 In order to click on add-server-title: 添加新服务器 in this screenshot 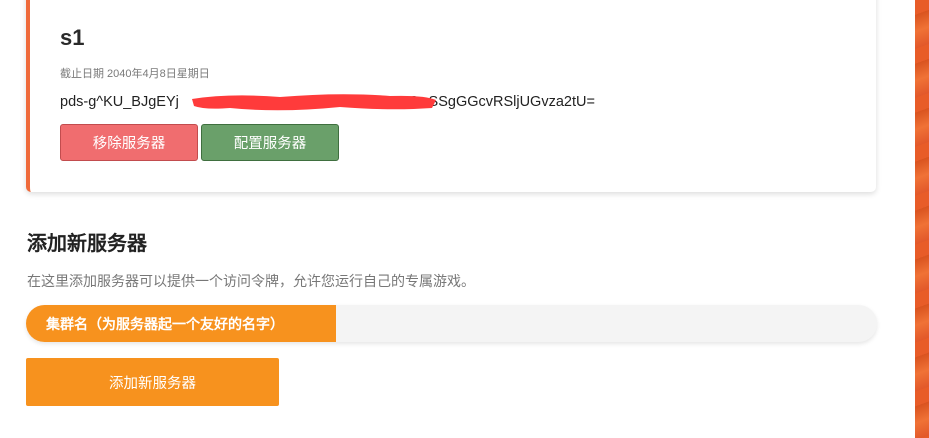, I will do `click(87, 244)`.